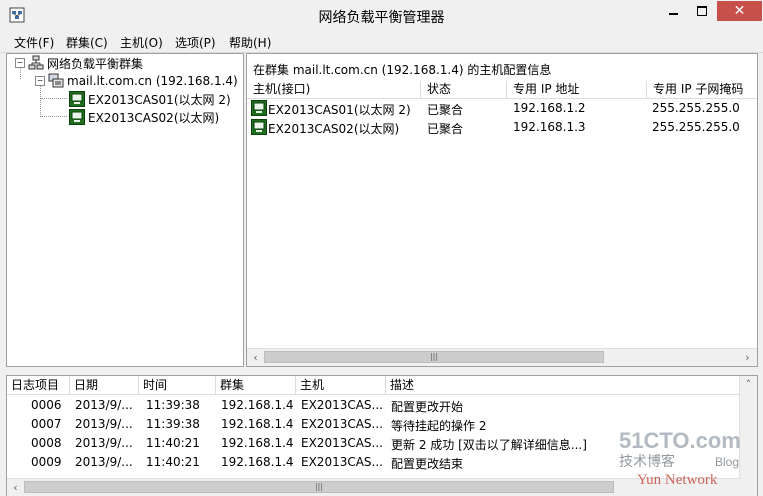 Image resolution: width=763 pixels, height=496 pixels. What do you see at coordinates (747, 357) in the screenshot?
I see `scroll-right-icon: ›` at bounding box center [747, 357].